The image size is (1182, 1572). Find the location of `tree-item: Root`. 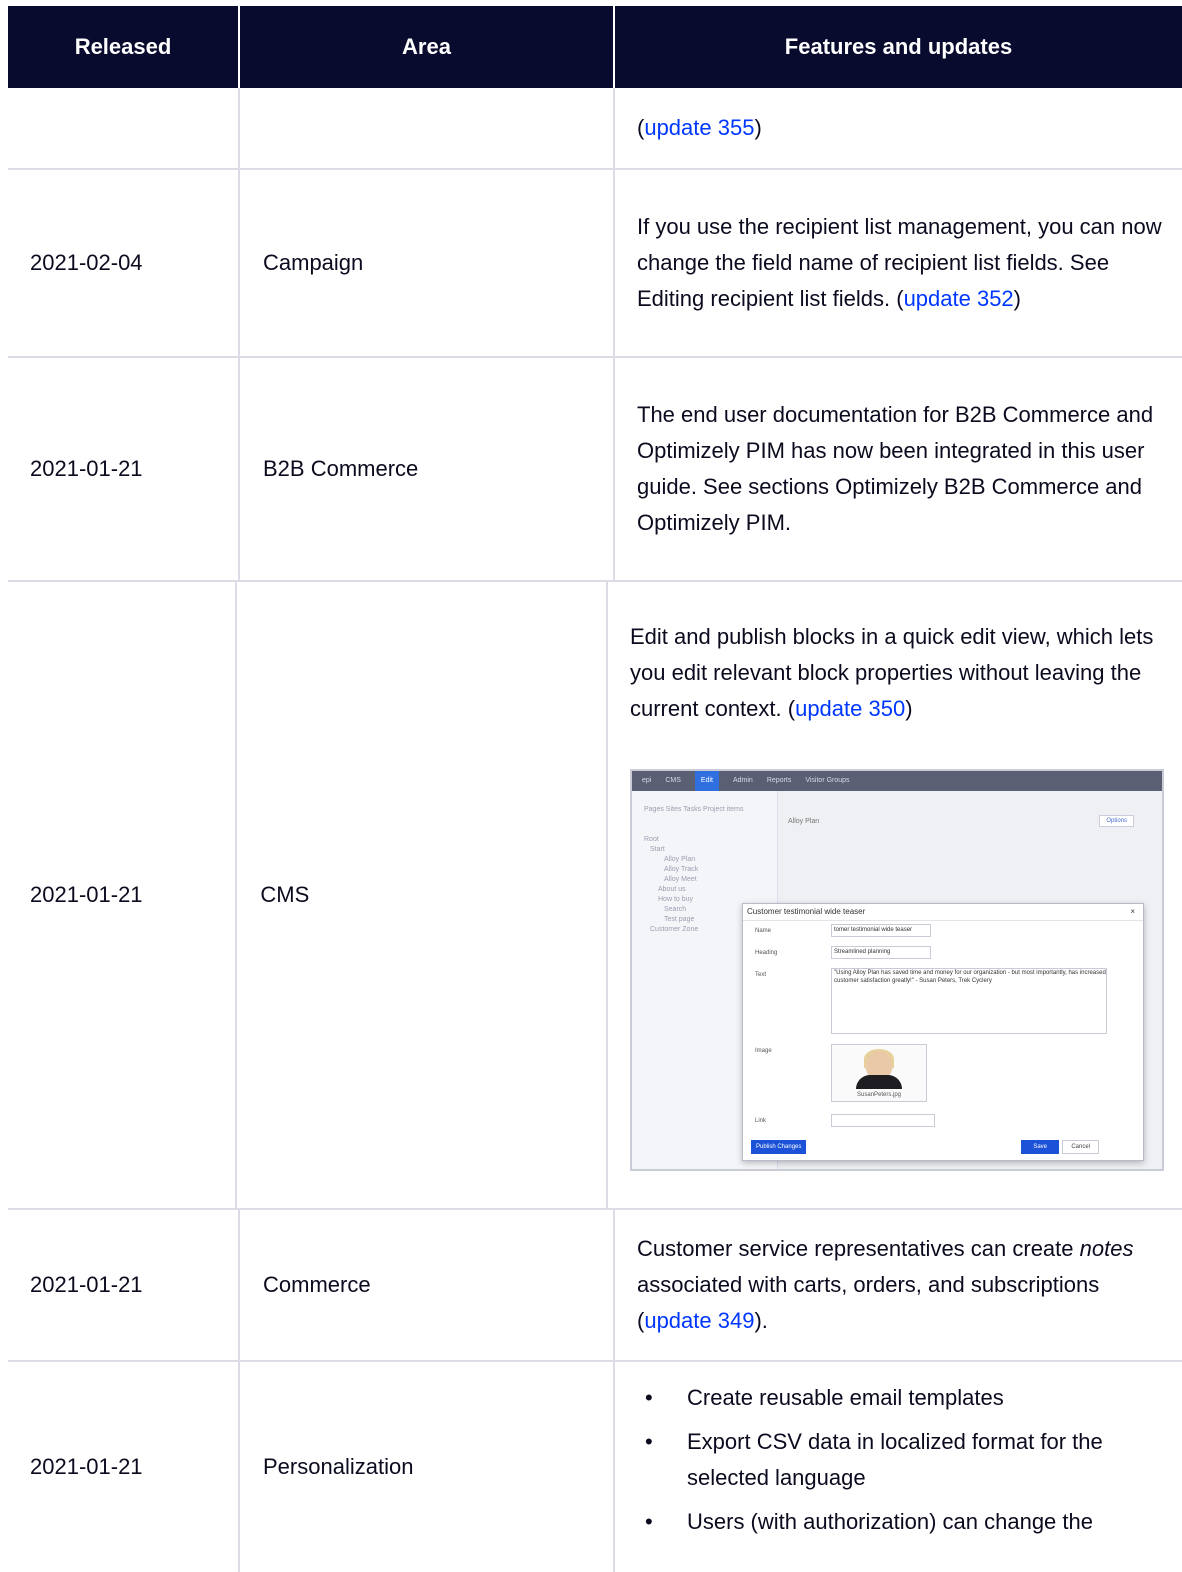

tree-item: Root is located at coordinates (651, 839).